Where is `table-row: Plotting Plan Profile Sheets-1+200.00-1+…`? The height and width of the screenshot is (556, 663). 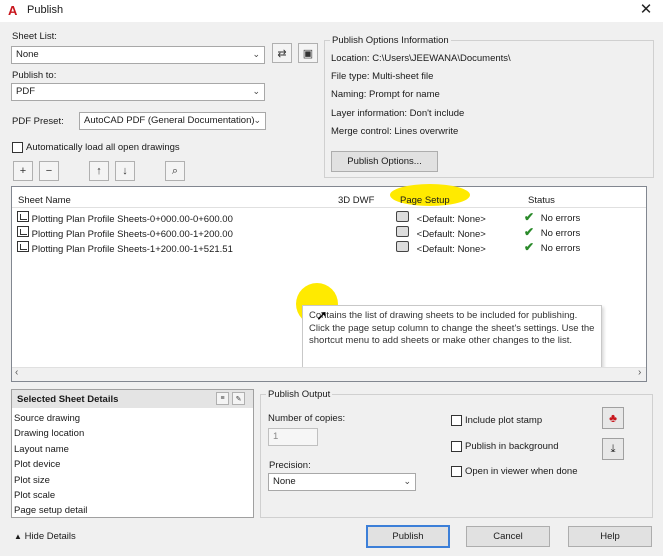
table-row: Plotting Plan Profile Sheets-1+200.00-1+… is located at coordinates (125, 248).